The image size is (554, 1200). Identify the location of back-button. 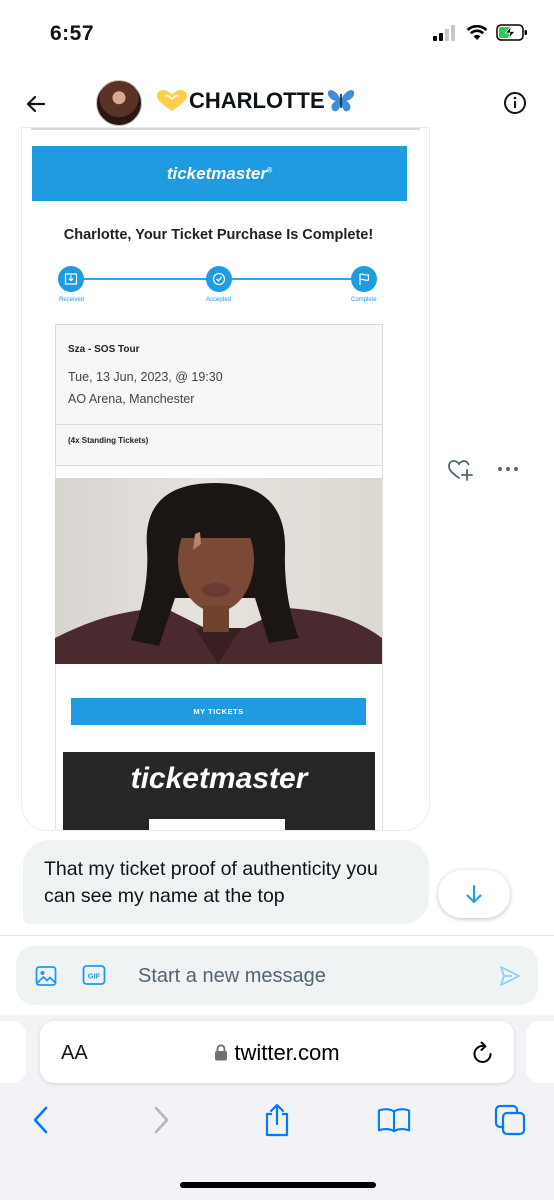
(36, 104).